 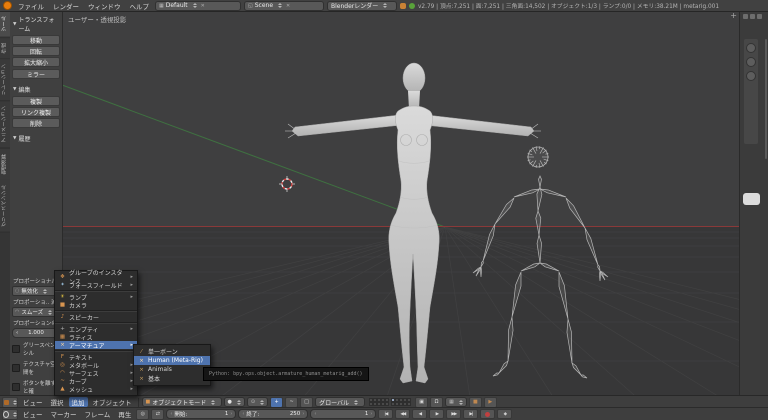 What do you see at coordinates (234, 402) in the screenshot?
I see `shading-dropdown: ●` at bounding box center [234, 402].